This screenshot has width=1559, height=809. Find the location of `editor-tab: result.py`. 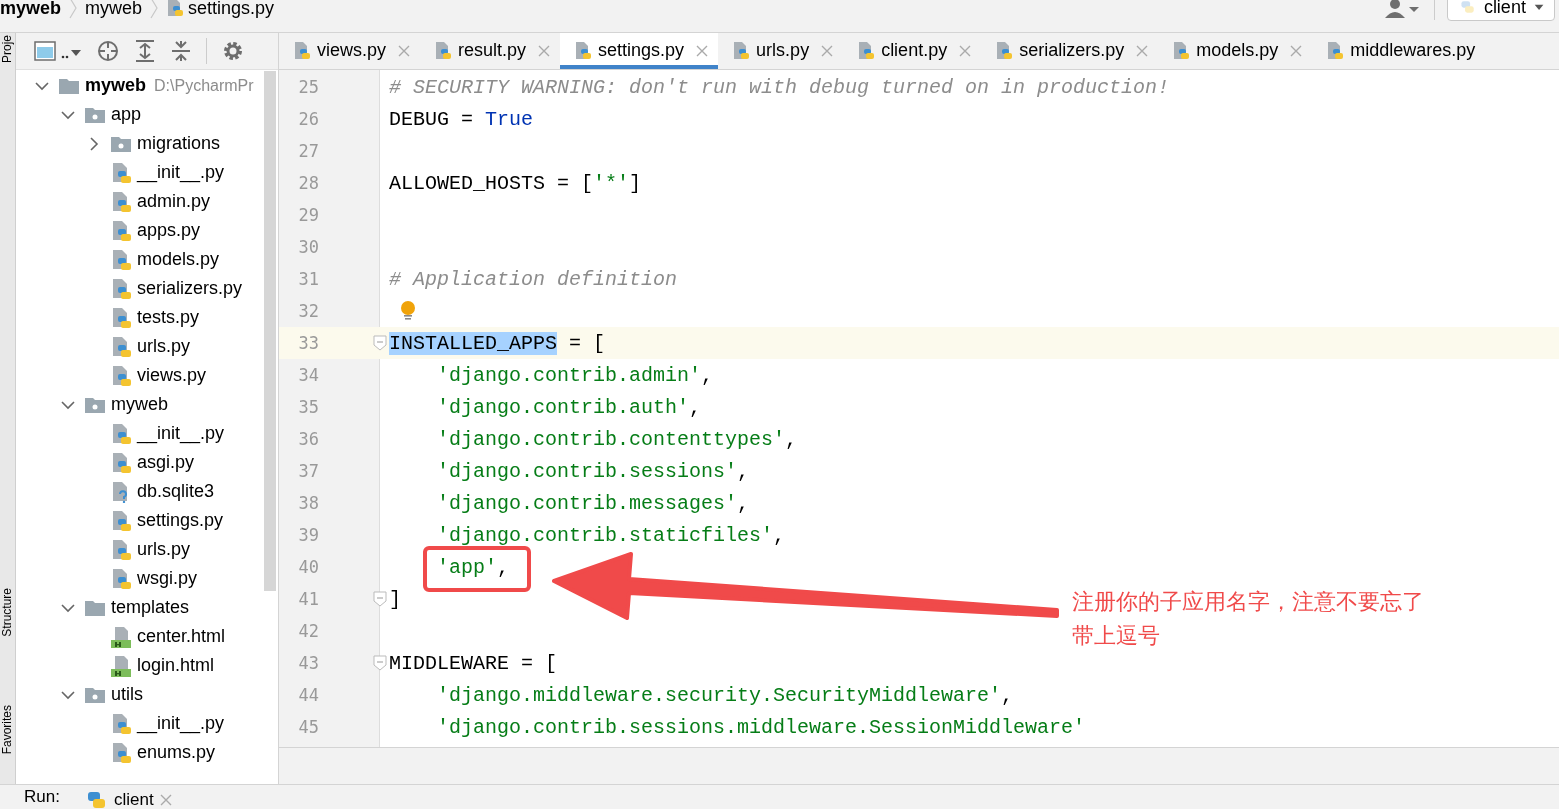

editor-tab: result.py is located at coordinates (490, 51).